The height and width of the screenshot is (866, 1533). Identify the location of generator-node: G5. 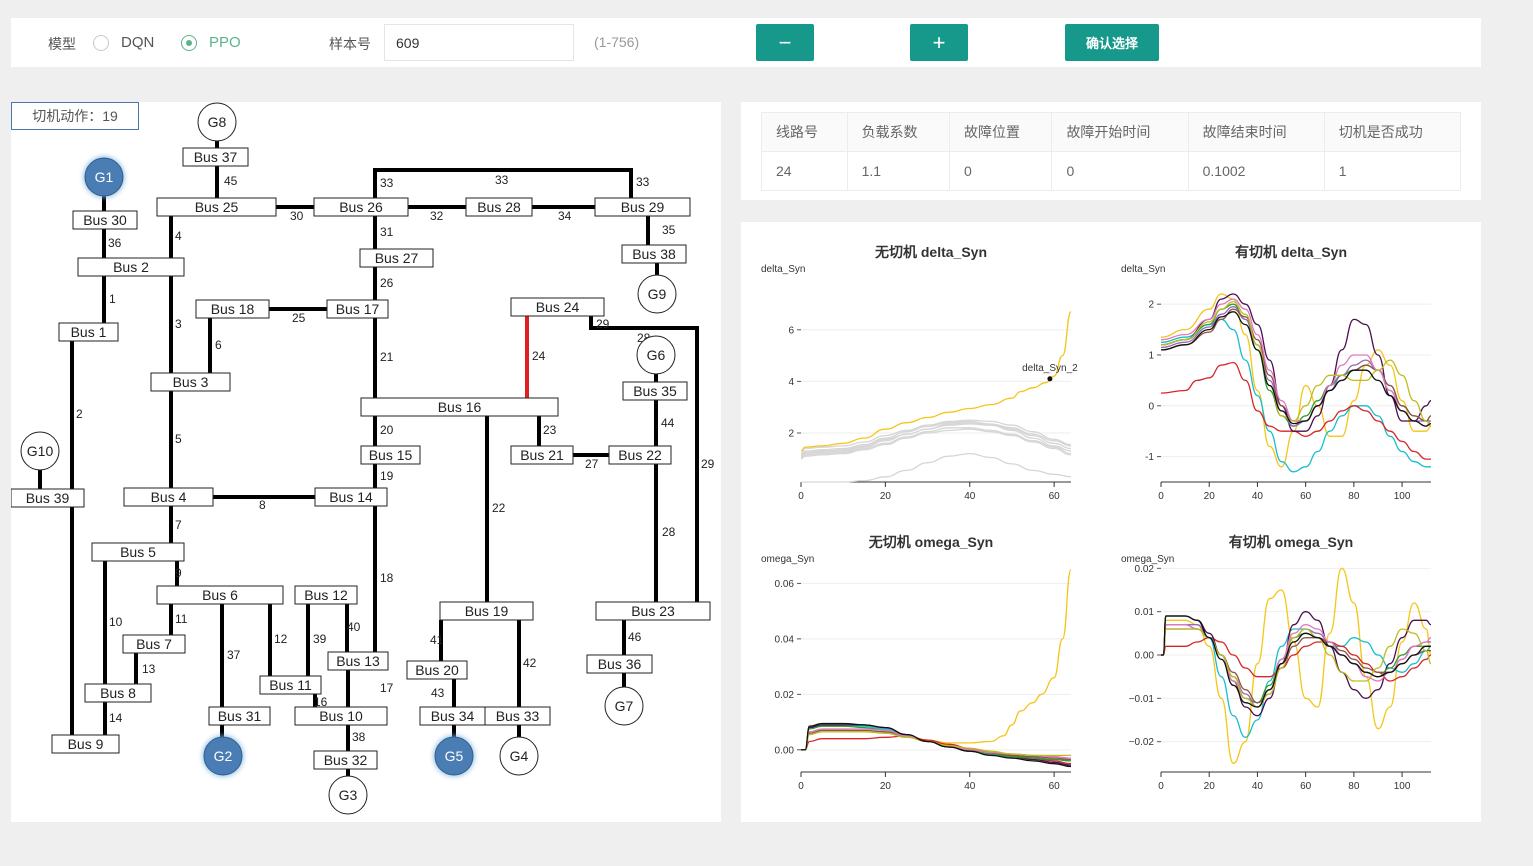
(454, 756).